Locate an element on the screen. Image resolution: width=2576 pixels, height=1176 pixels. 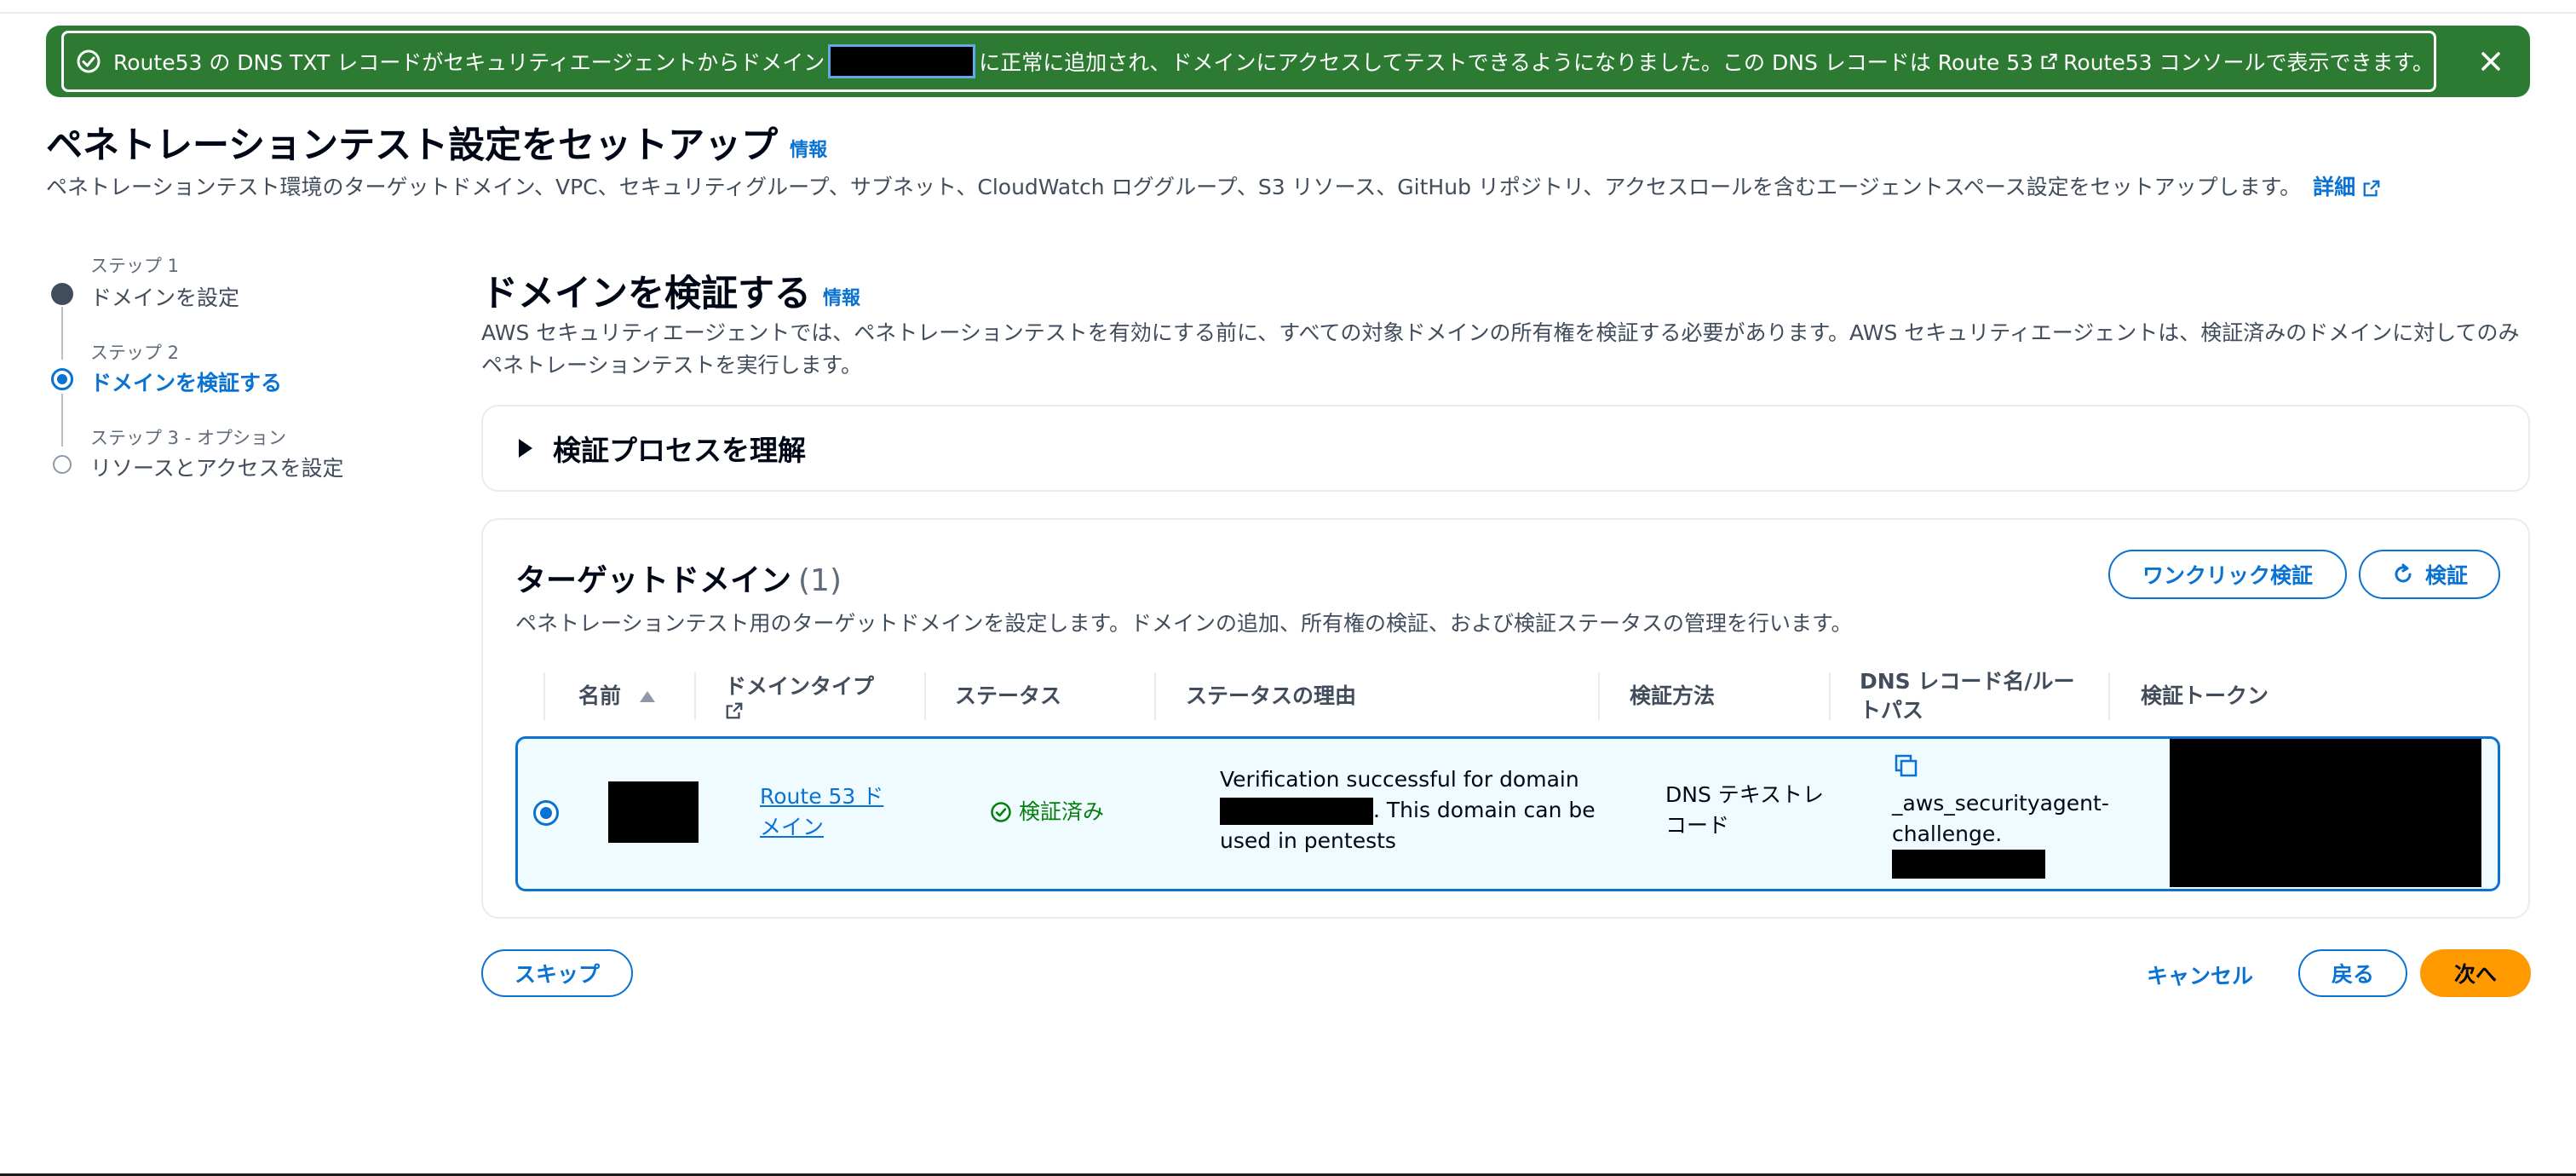
step-2-active-dot is located at coordinates (62, 379).